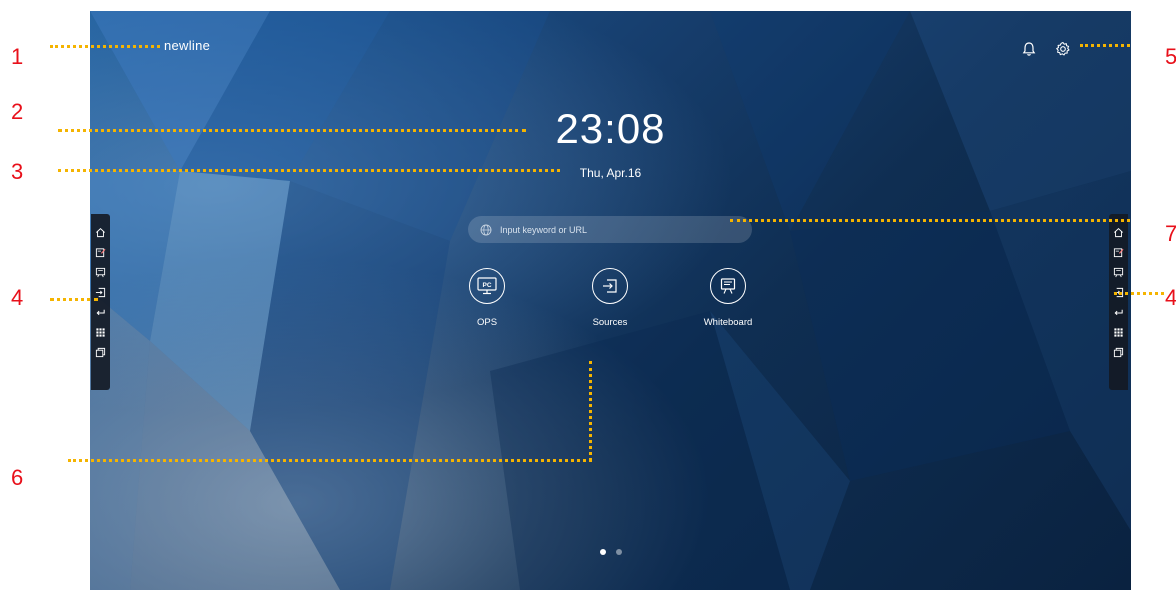  I want to click on app-sources: Sources, so click(610, 298).